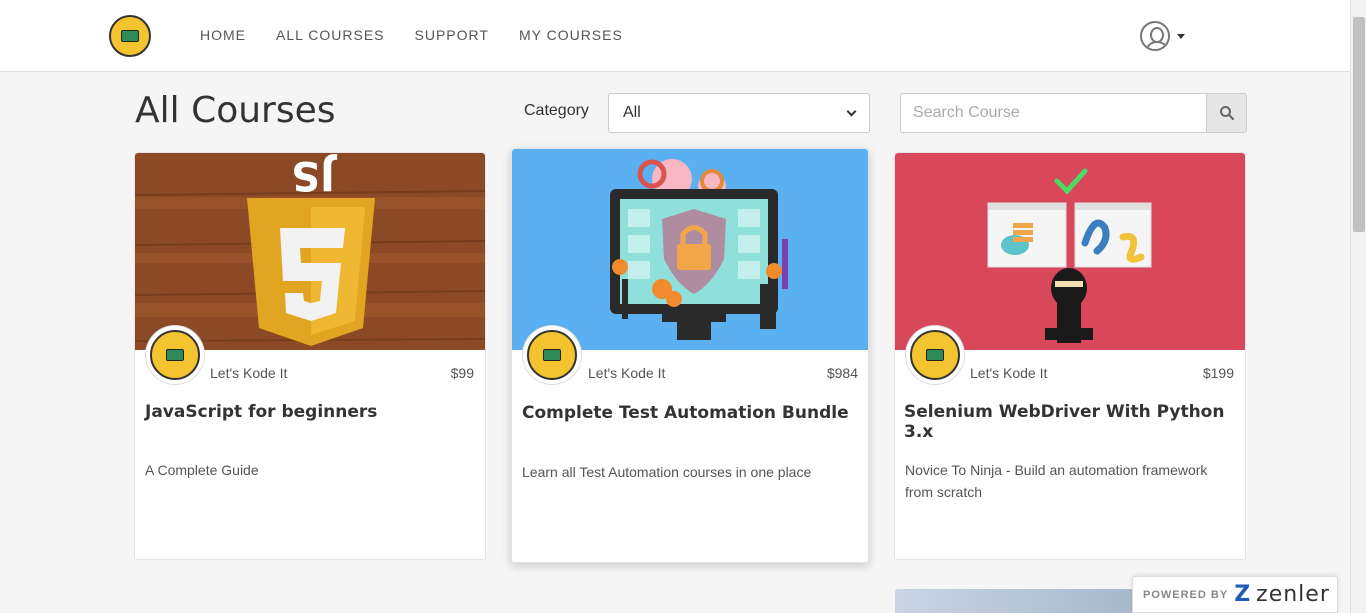 The image size is (1366, 613). Describe the element at coordinates (1074, 422) in the screenshot. I see `course-title: Selenium WebDriver With Python 3.x` at that location.